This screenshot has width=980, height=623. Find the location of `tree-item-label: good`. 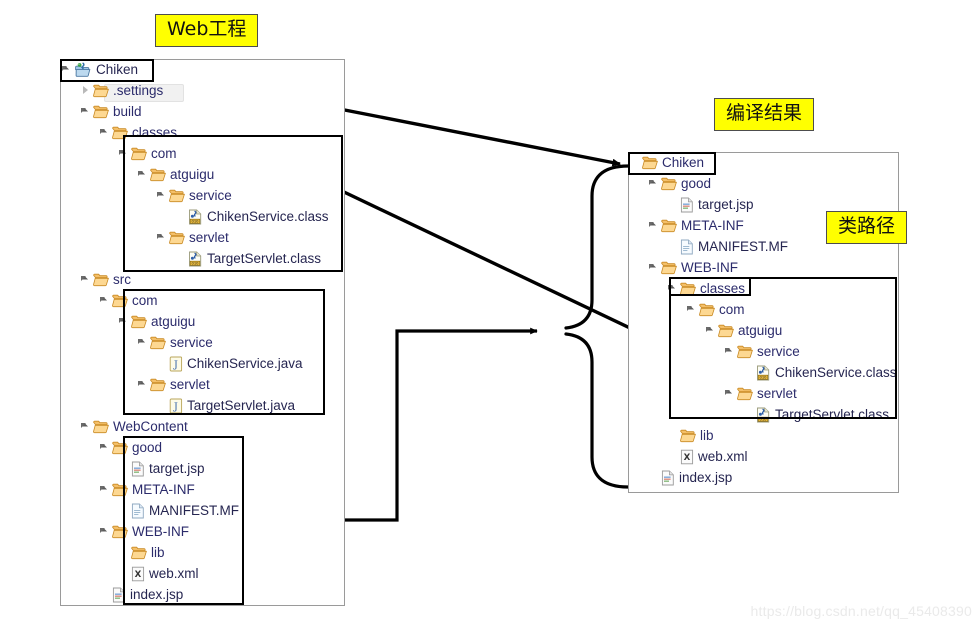

tree-item-label: good is located at coordinates (696, 183).